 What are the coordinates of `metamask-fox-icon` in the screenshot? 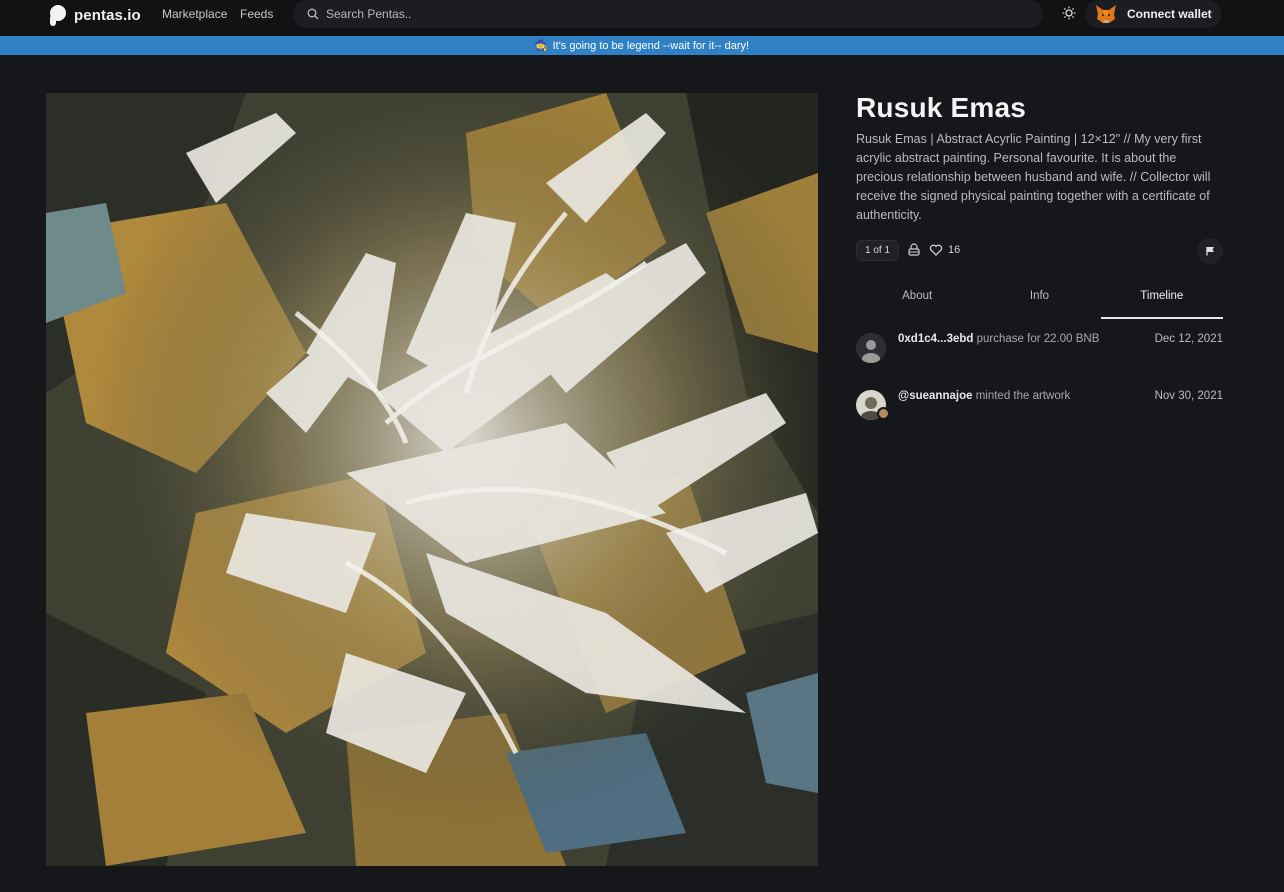 It's located at (1106, 14).